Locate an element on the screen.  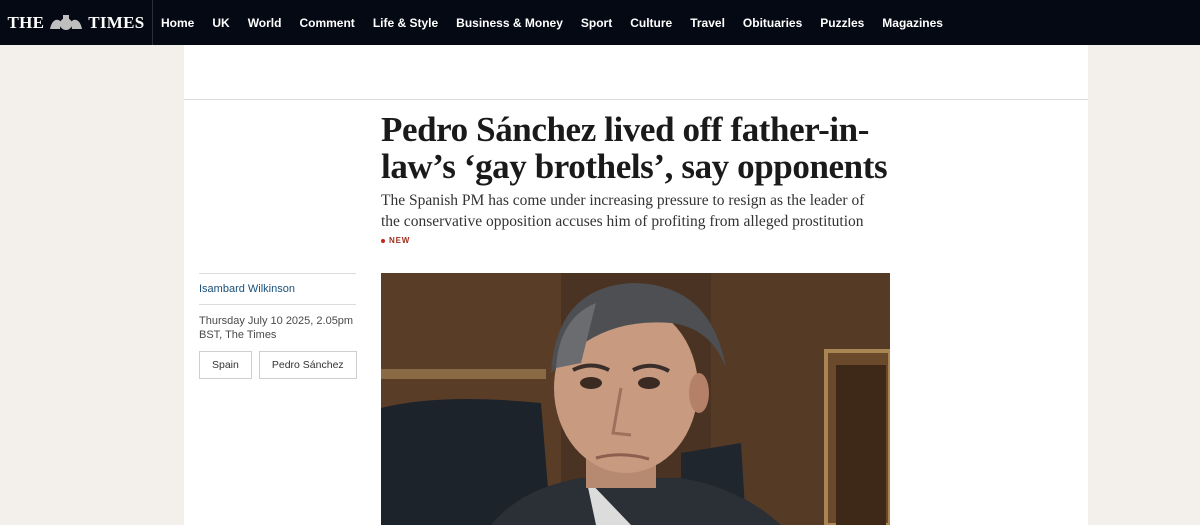
nav-home: Home is located at coordinates (177, 23).